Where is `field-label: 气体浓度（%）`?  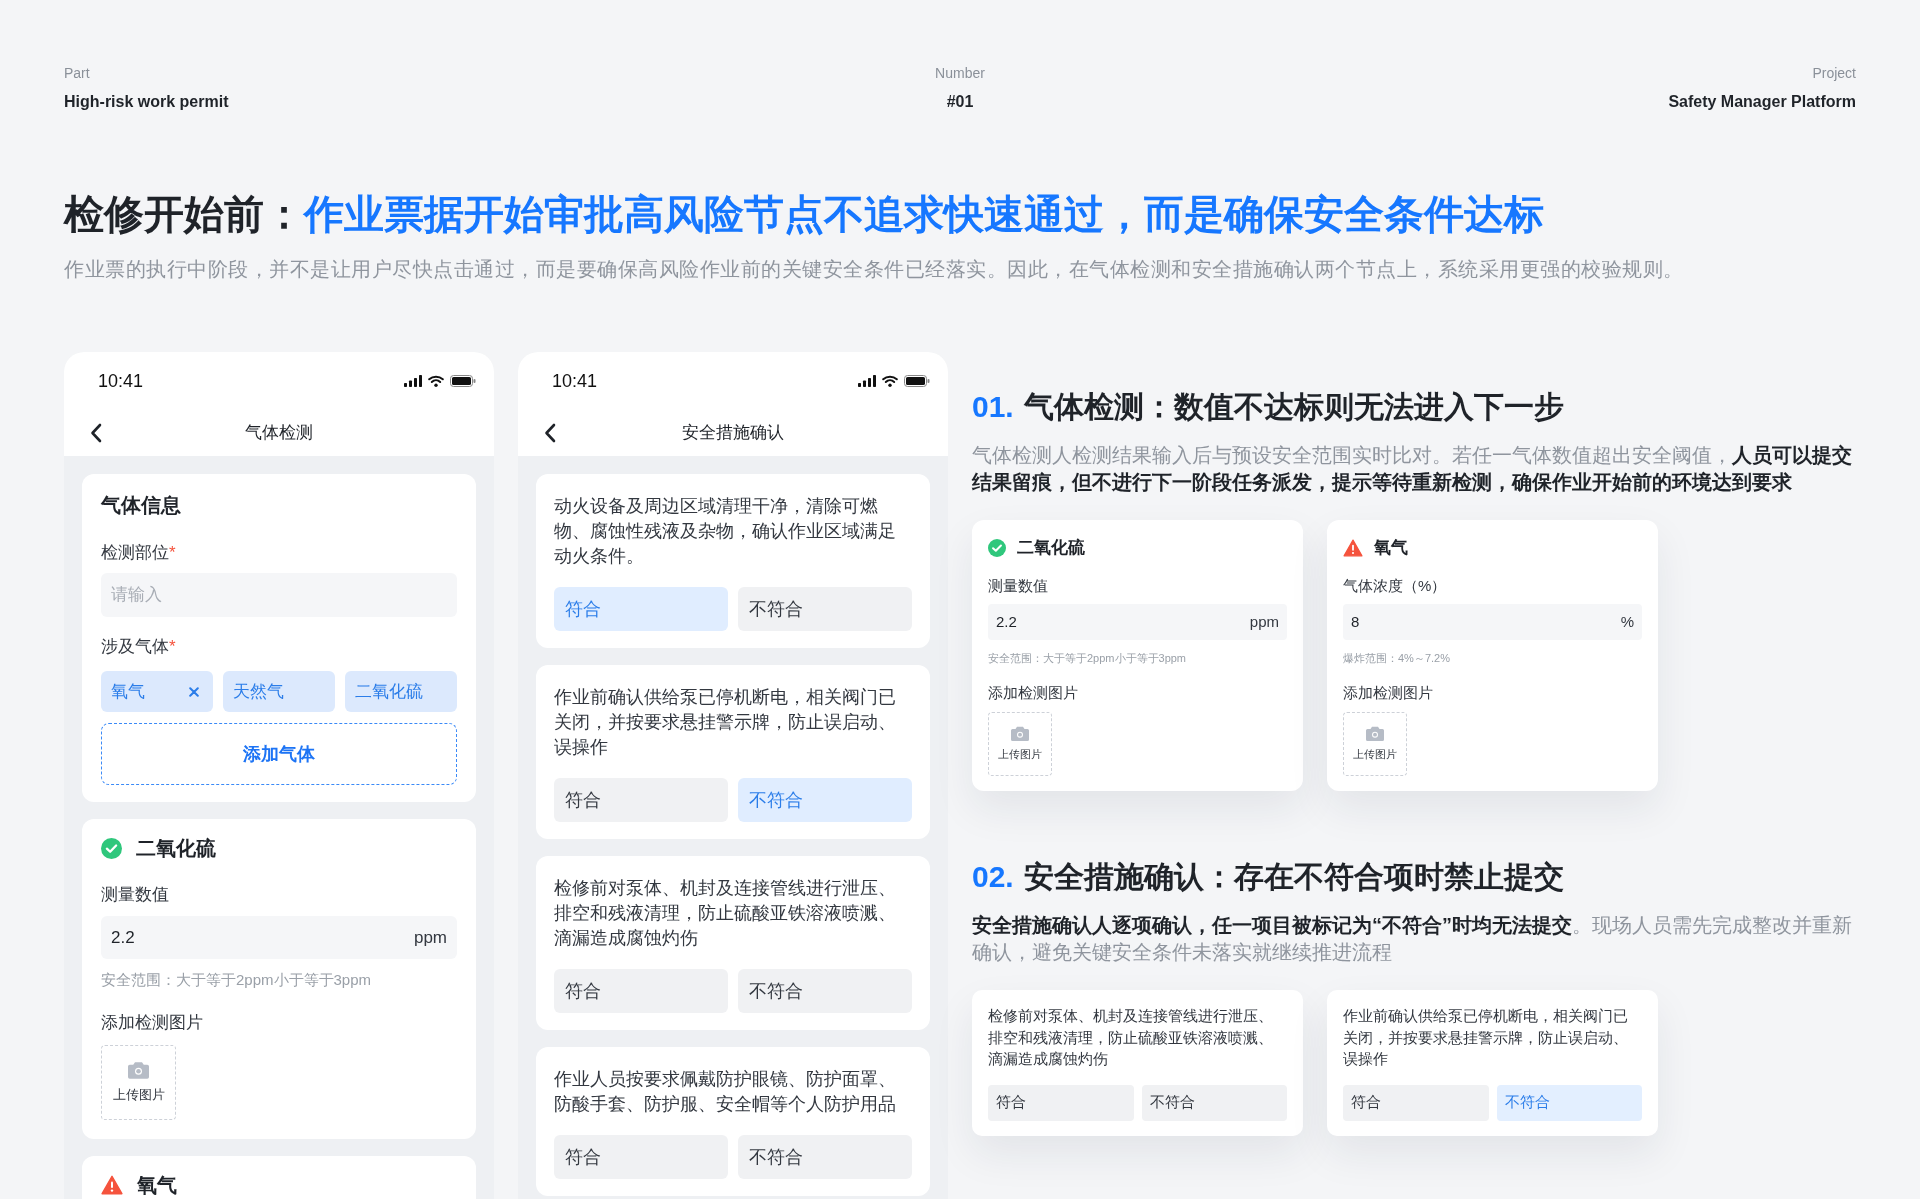 field-label: 气体浓度（%） is located at coordinates (1395, 586).